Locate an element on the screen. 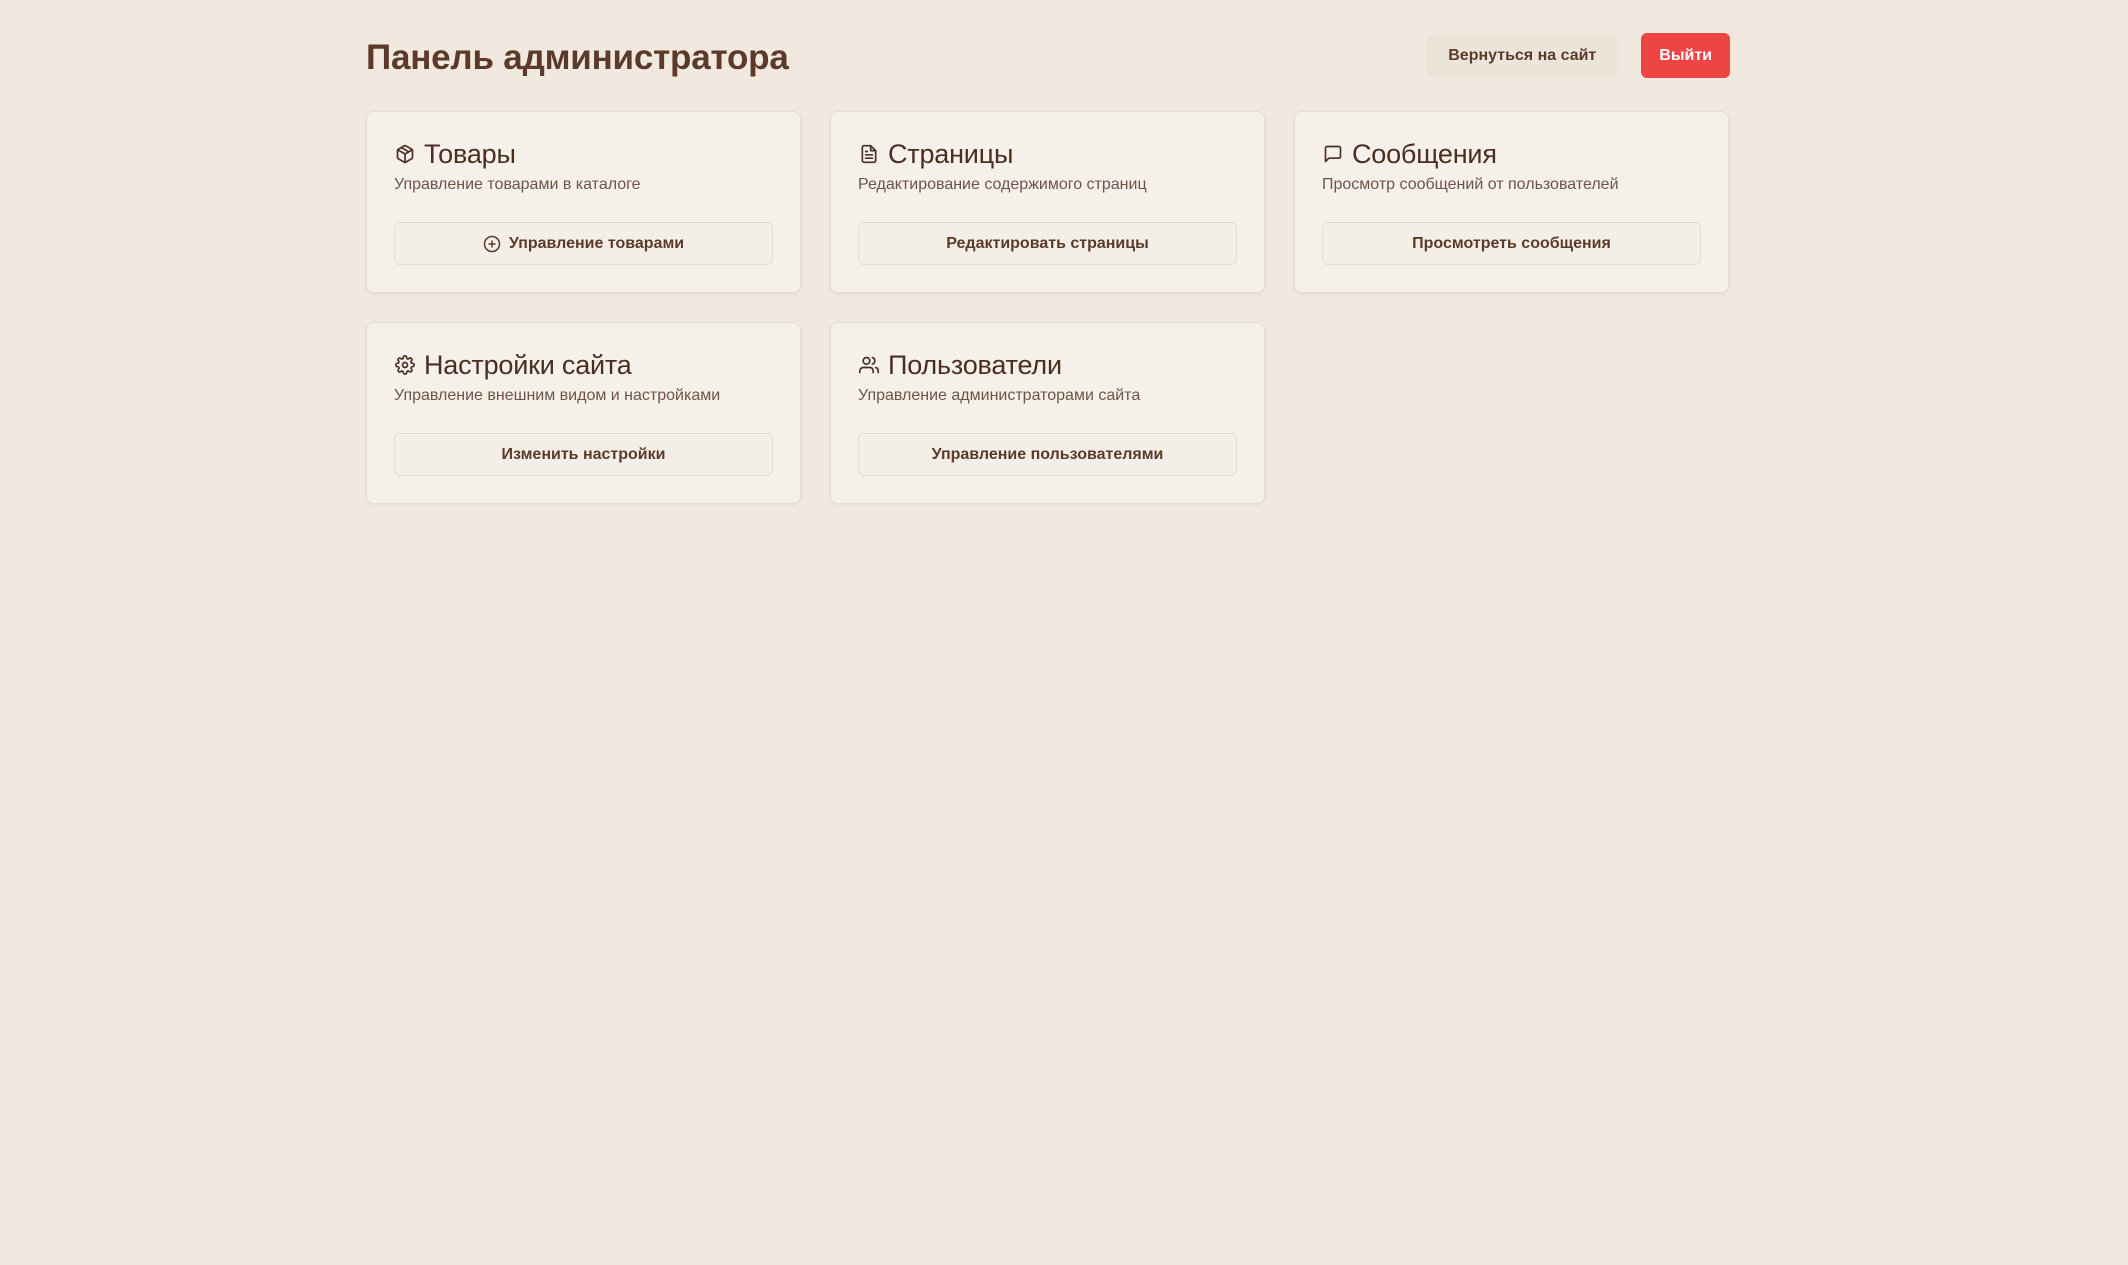 This screenshot has width=2128, height=1265. logout-button: Выйти is located at coordinates (1685, 55).